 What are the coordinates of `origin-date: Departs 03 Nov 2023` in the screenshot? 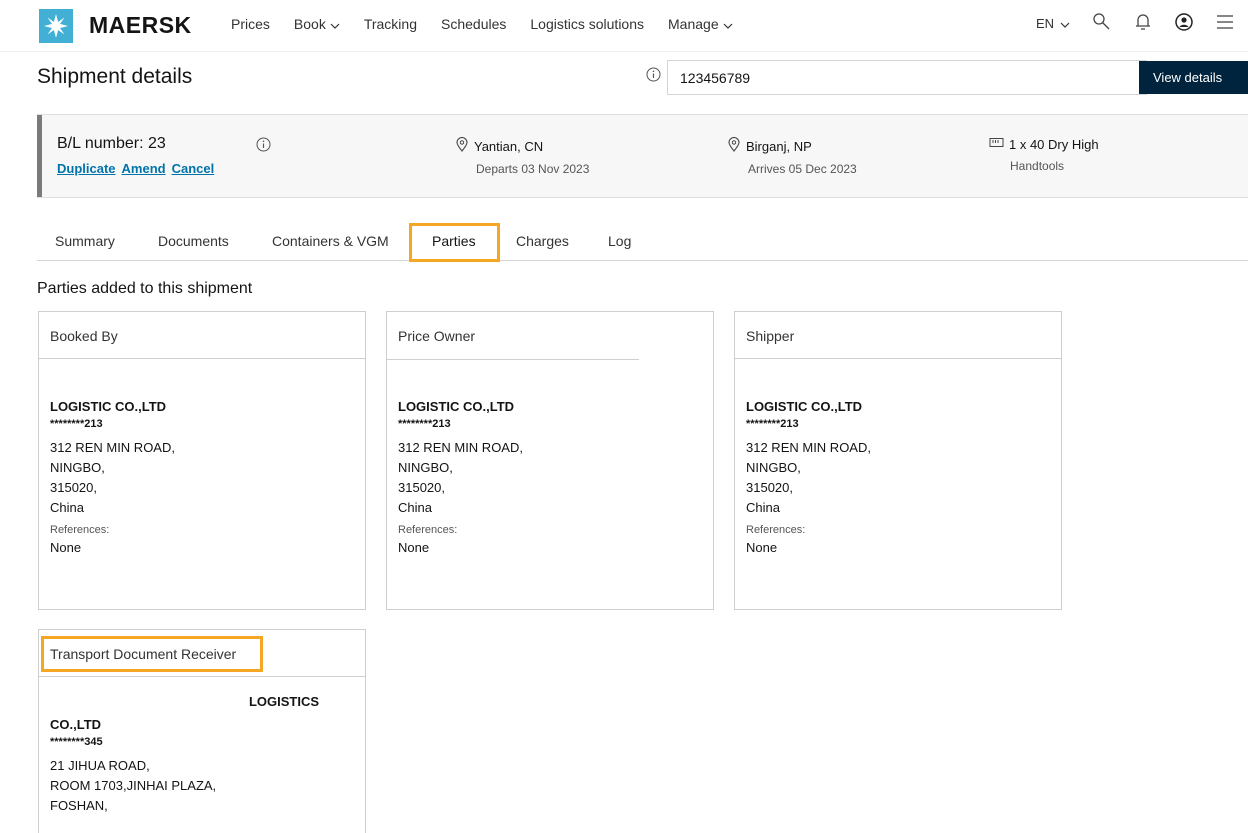 It's located at (533, 169).